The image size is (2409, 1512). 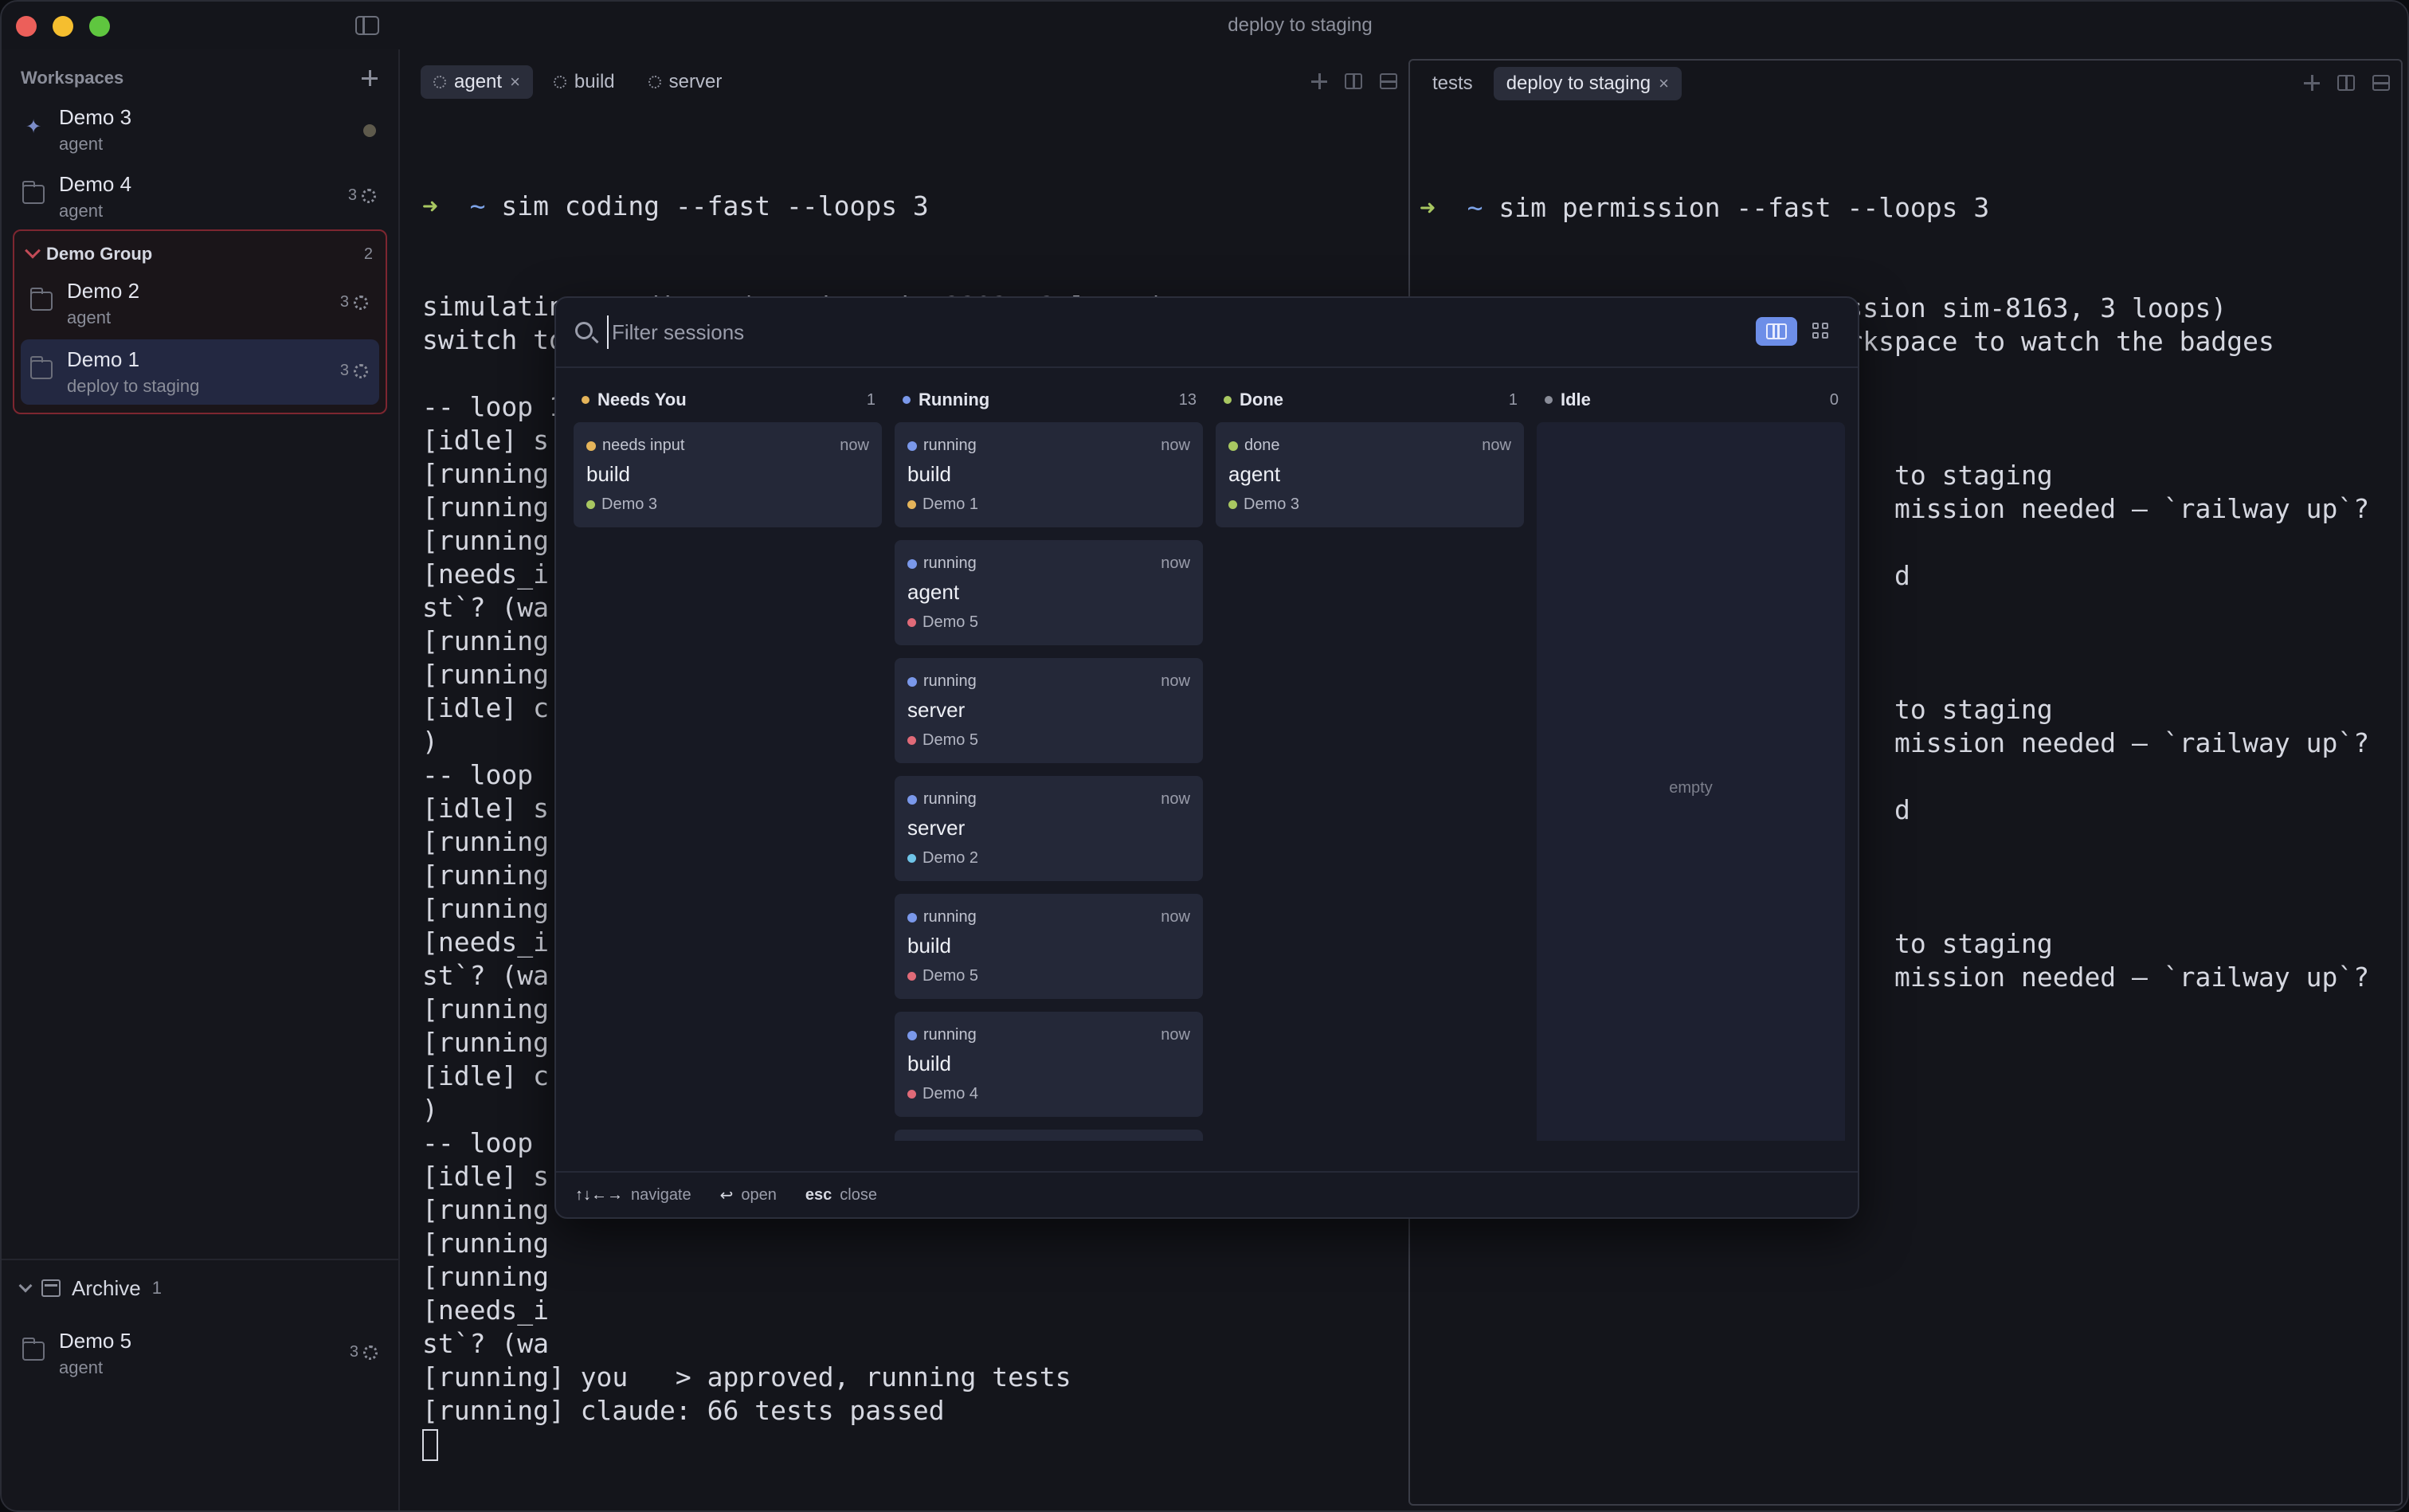 I want to click on left-tab-bar: agent × build server, so click(x=577, y=82).